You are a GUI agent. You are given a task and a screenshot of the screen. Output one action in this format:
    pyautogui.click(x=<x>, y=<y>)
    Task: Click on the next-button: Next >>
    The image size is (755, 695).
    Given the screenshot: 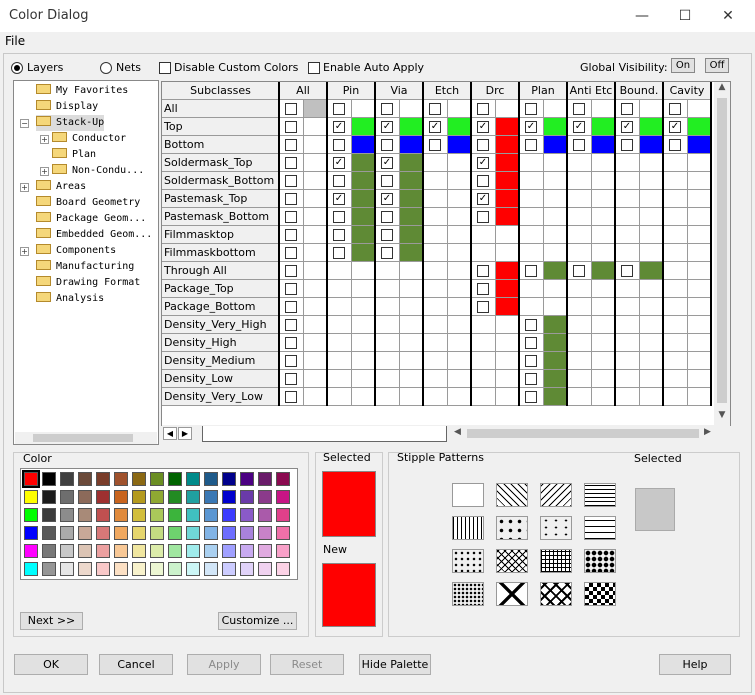 What is the action you would take?
    pyautogui.click(x=51, y=621)
    